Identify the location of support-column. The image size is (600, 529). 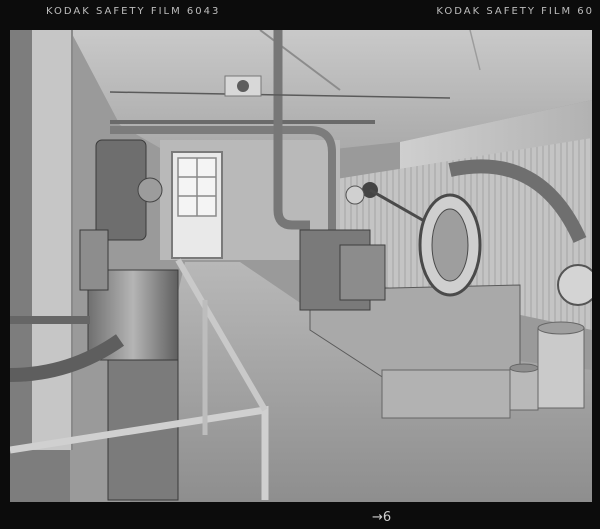
(52, 240).